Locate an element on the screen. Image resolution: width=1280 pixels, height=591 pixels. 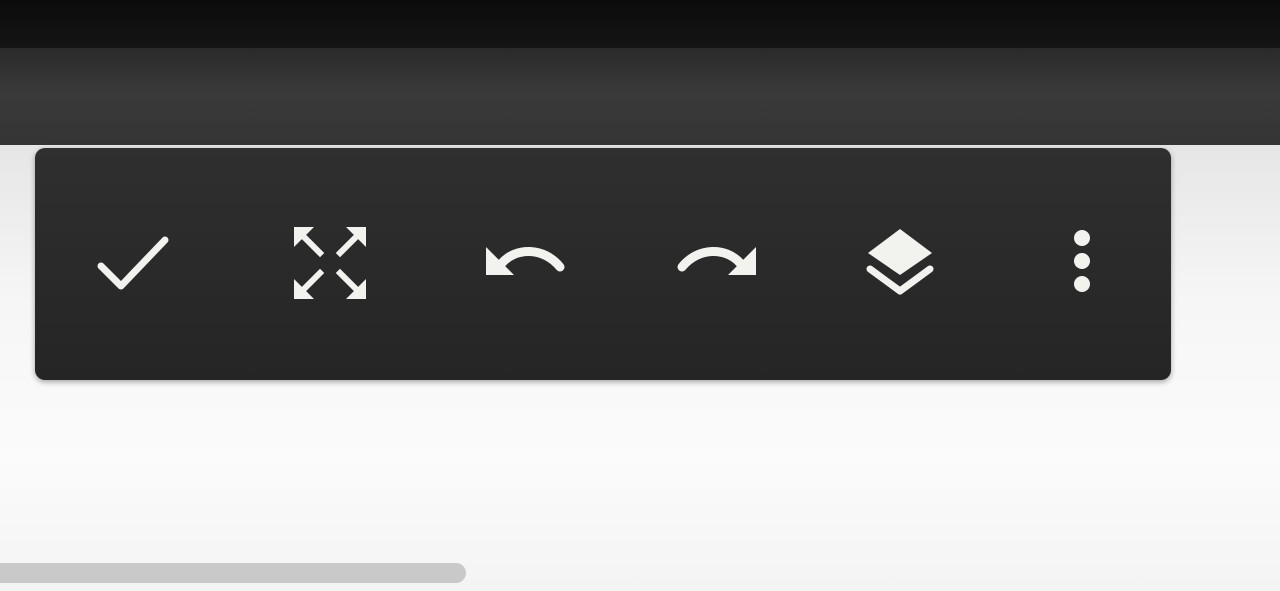
layers-button is located at coordinates (900, 263).